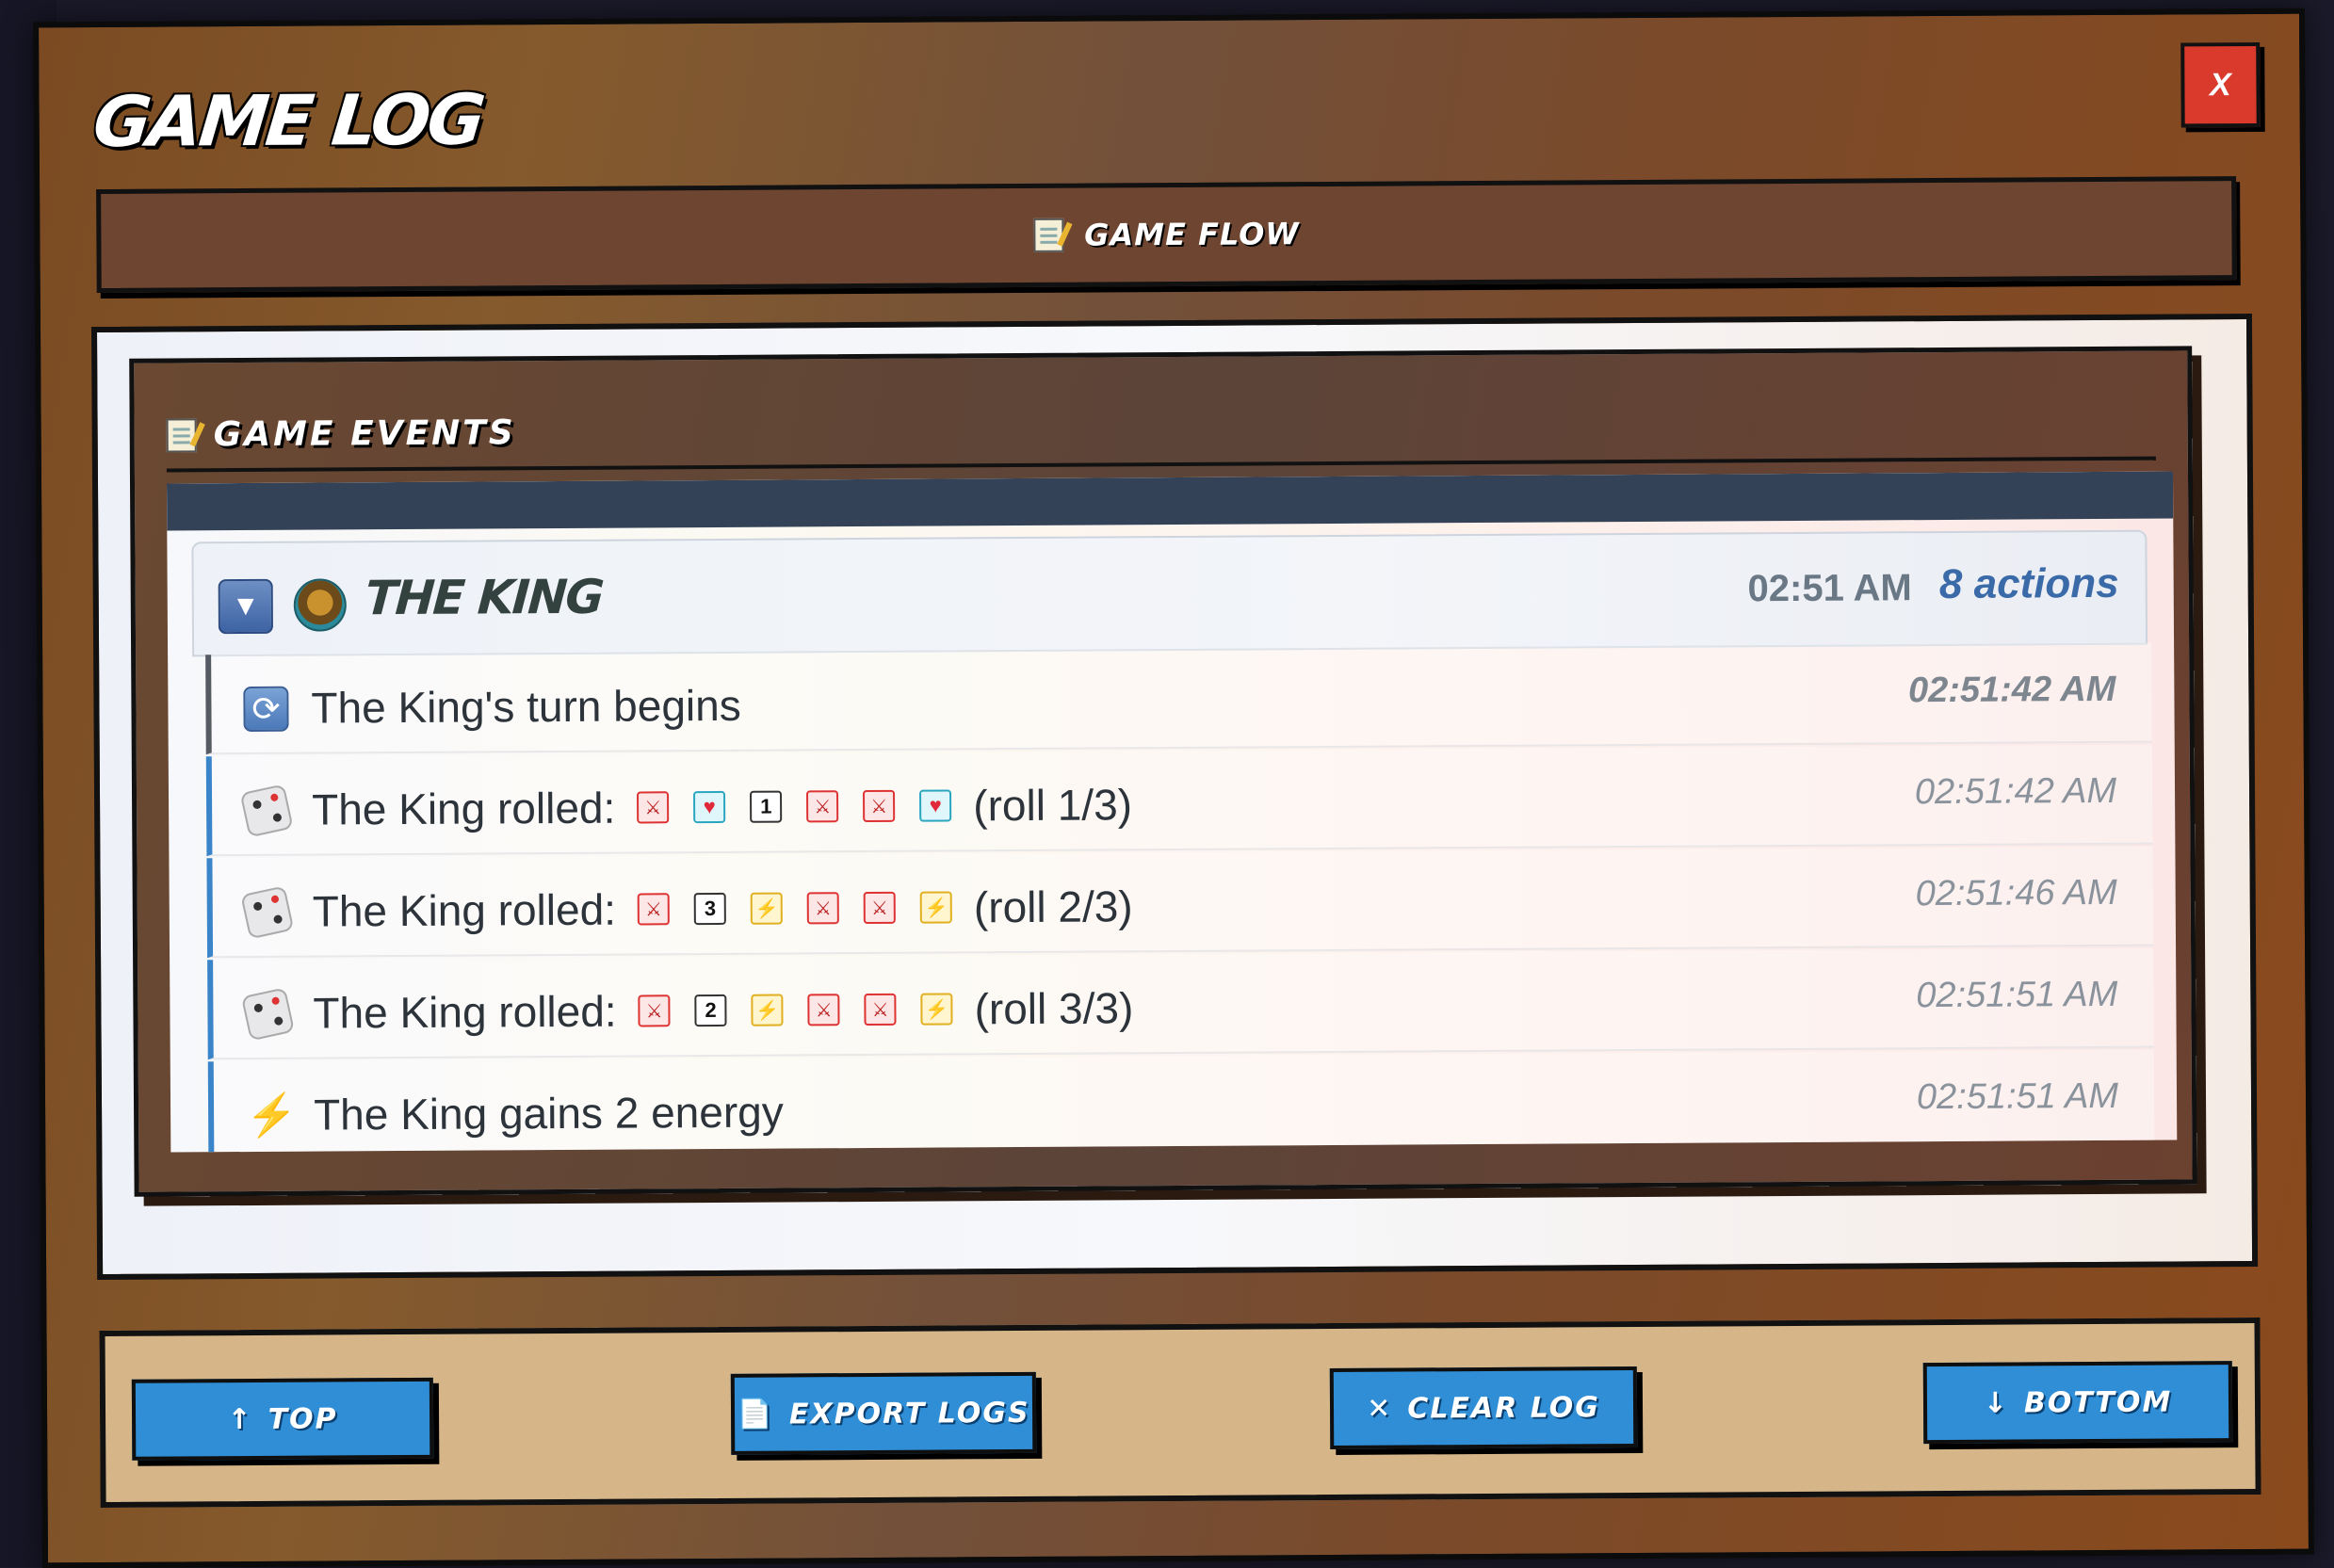 Image resolution: width=2334 pixels, height=1568 pixels. I want to click on entry-text: The King rolled: ⚔ 3 ⚡ ⚔ ⚔ ⚡ (roll 2/3), so click(723, 908).